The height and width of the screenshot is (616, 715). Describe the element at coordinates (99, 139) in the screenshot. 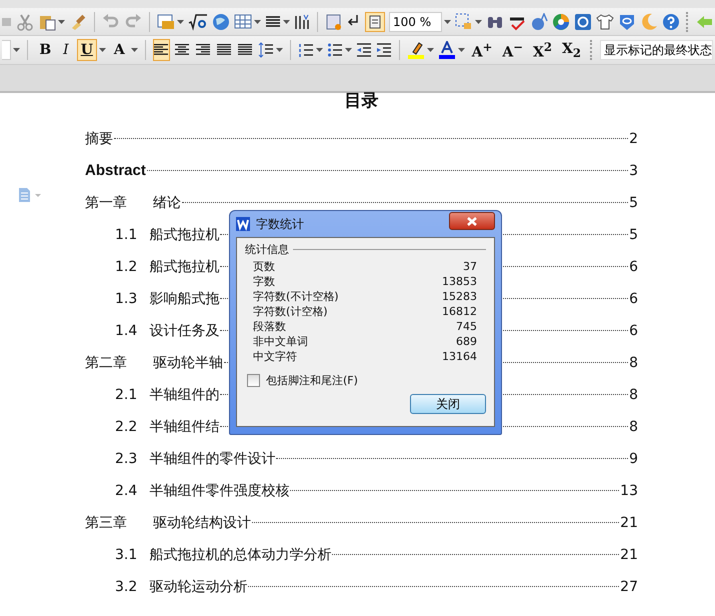

I see `toc-entry: 摘要` at that location.